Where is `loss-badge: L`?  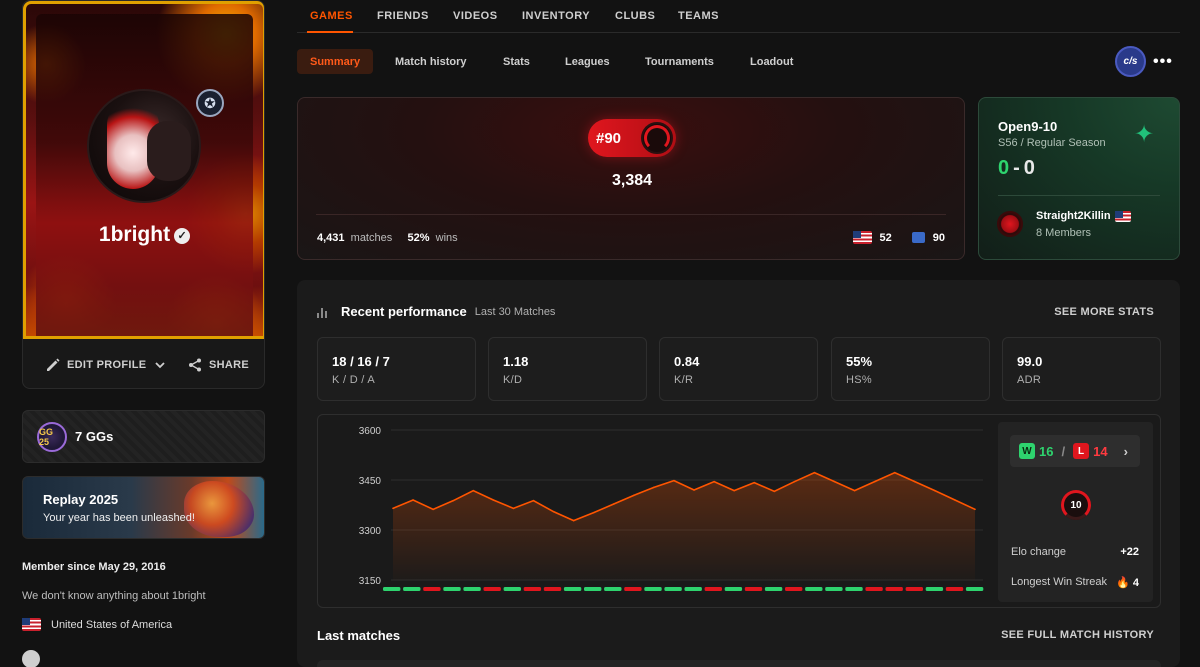
loss-badge: L is located at coordinates (1081, 451).